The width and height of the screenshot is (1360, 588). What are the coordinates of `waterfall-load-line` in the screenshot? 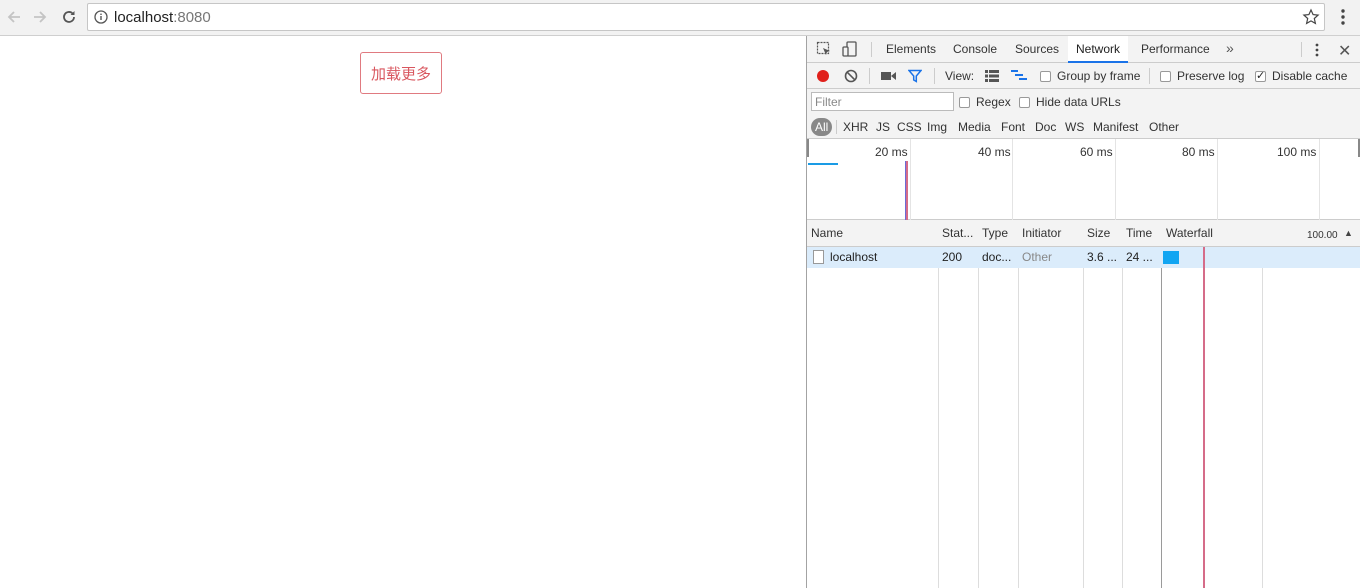 It's located at (1204, 417).